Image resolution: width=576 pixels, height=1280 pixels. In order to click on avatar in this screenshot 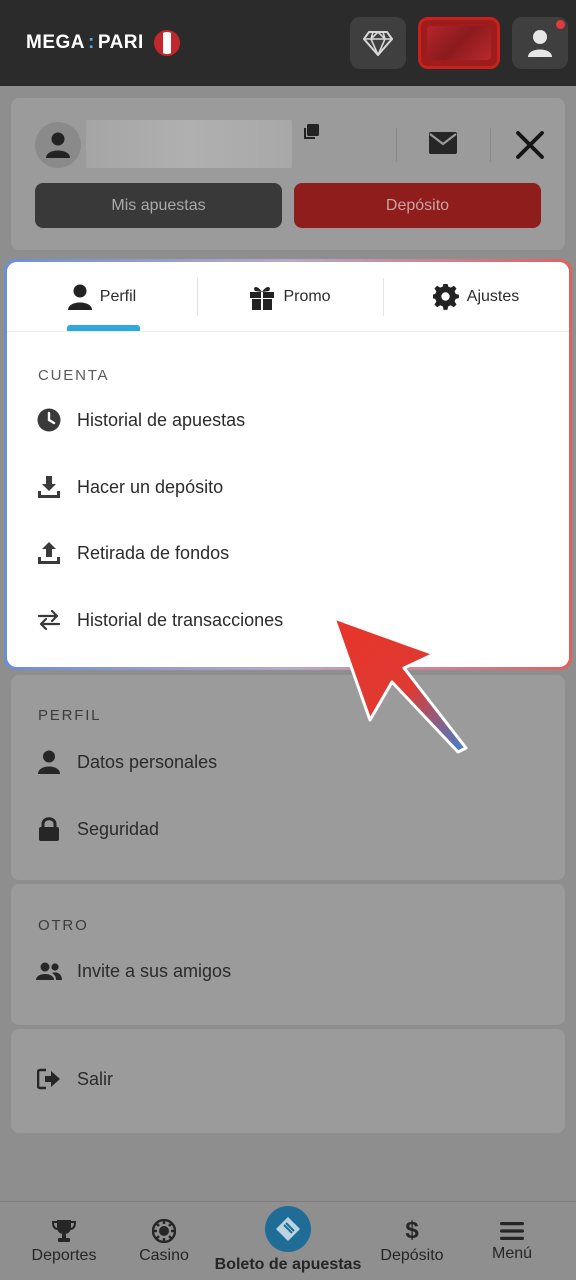, I will do `click(58, 145)`.